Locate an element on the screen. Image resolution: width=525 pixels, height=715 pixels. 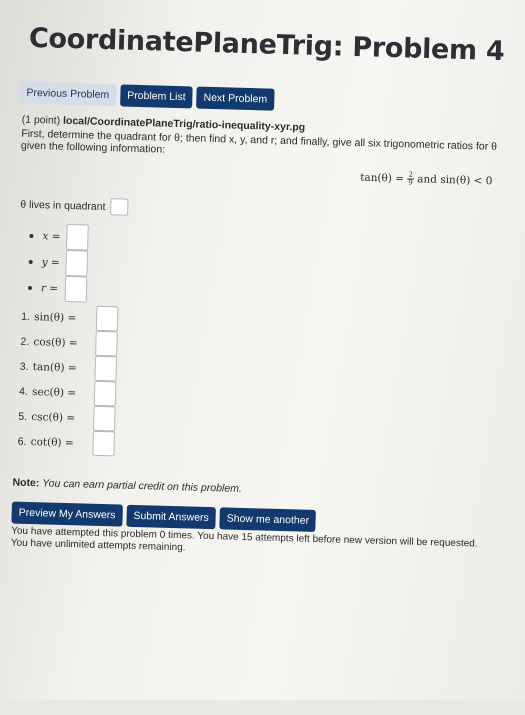
xyr-list: x = y = r = is located at coordinates (58, 263).